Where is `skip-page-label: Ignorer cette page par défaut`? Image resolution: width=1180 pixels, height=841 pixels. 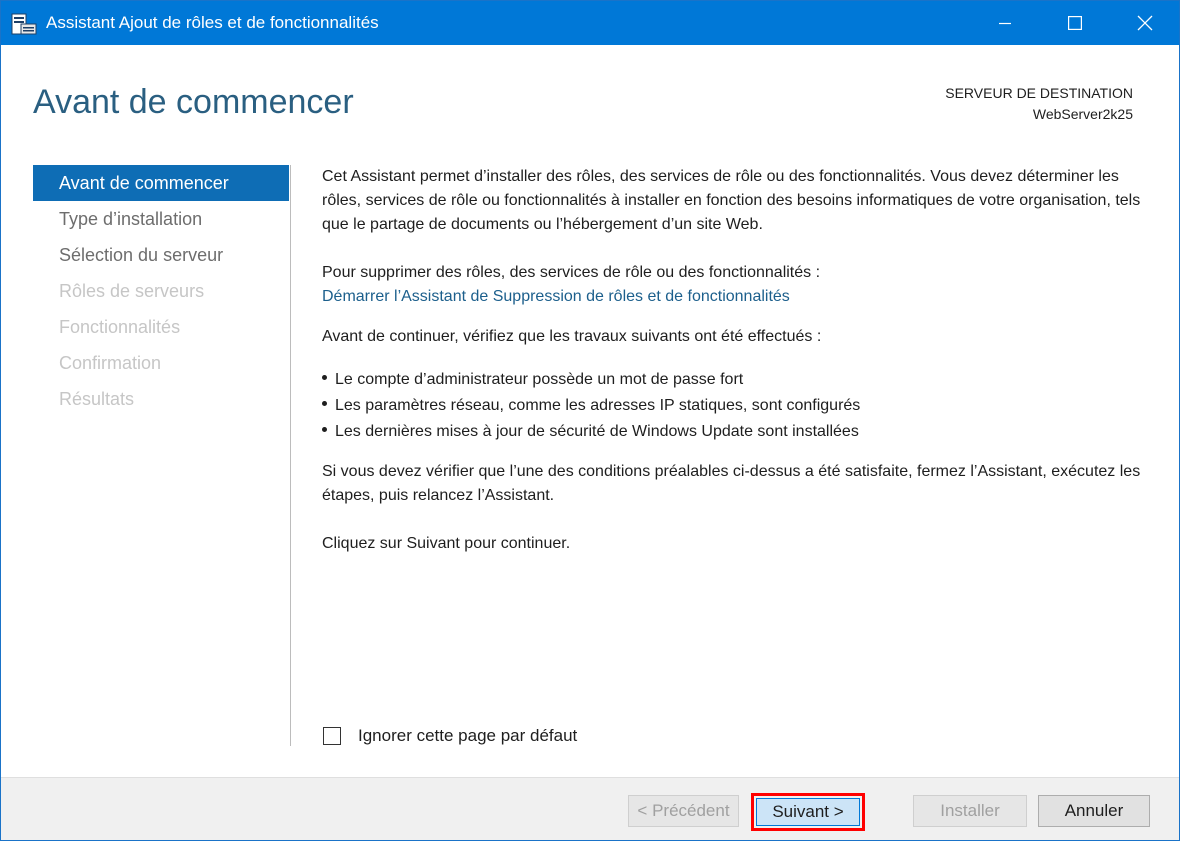 skip-page-label: Ignorer cette page par défaut is located at coordinates (467, 736).